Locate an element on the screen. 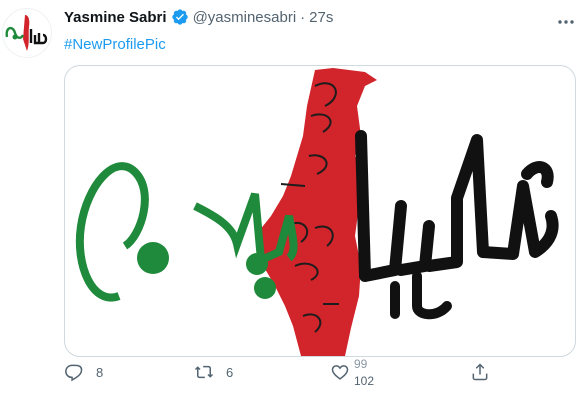  like-button is located at coordinates (340, 372).